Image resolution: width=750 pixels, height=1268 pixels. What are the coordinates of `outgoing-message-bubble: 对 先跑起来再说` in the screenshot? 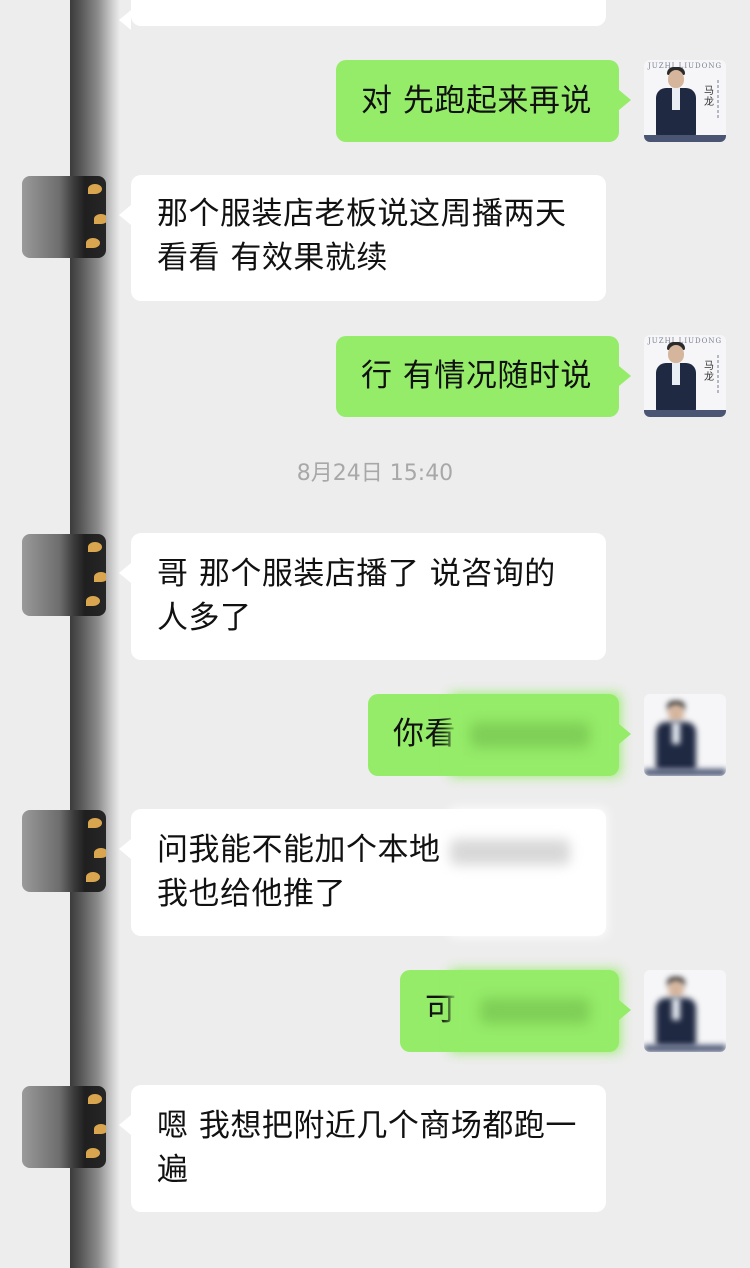 It's located at (483, 101).